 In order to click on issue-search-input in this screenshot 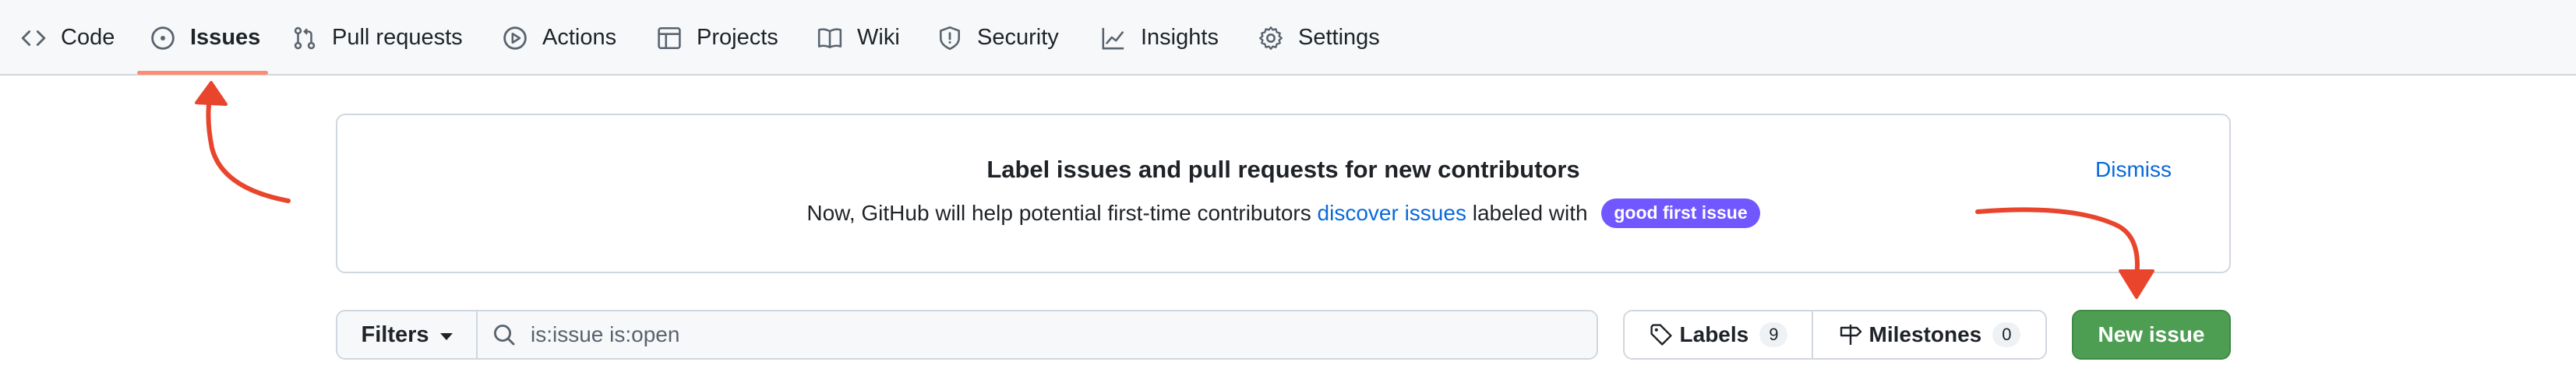, I will do `click(1037, 334)`.